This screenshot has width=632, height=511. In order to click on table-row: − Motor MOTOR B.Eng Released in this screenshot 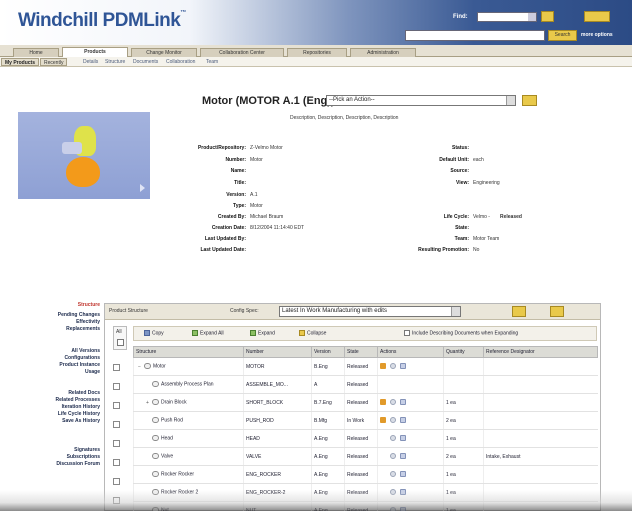, I will do `click(365, 366)`.